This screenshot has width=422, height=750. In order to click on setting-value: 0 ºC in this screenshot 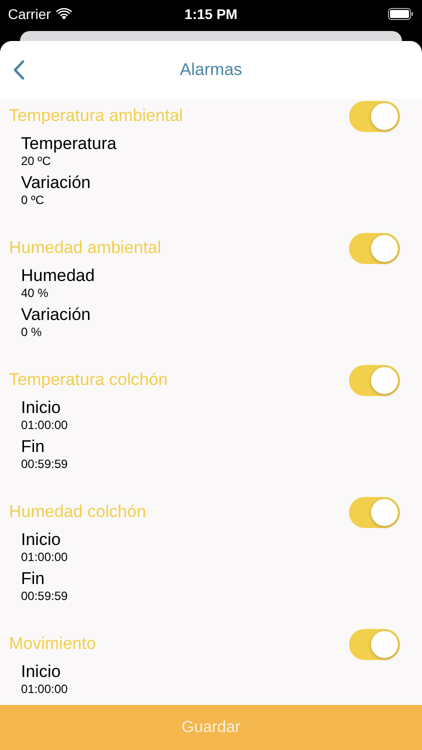, I will do `click(32, 200)`.